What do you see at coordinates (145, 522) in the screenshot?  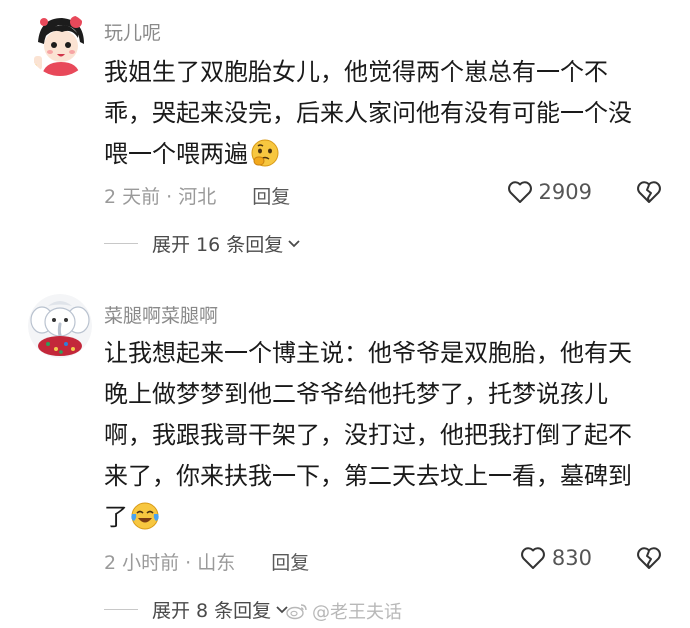 I see `crying-laughing-emoji` at bounding box center [145, 522].